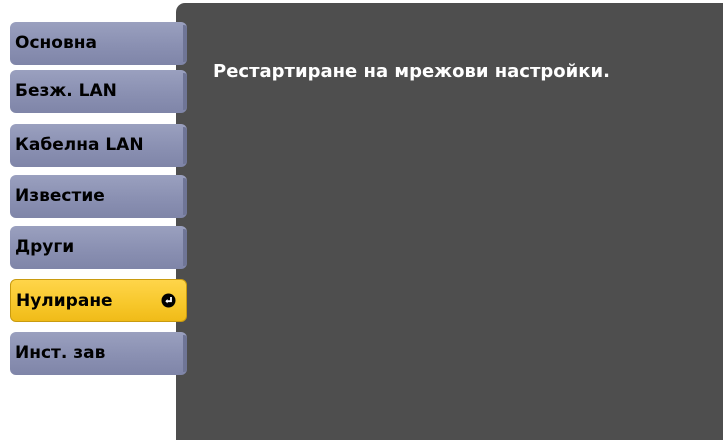  Describe the element at coordinates (79, 145) in the screenshot. I see `menu-item-label: Кабелна LAN` at that location.